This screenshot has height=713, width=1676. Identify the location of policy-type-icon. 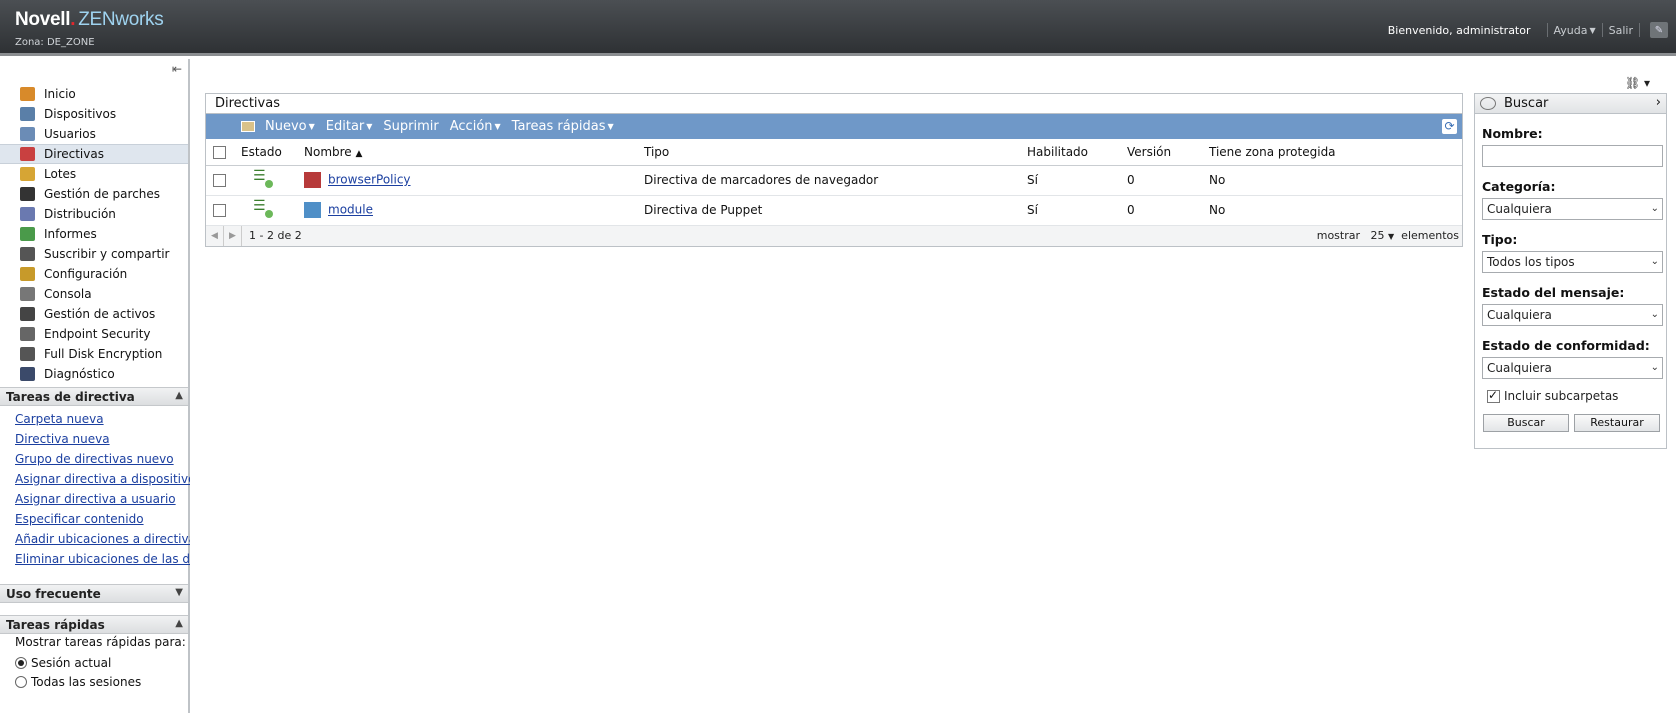
(312, 210).